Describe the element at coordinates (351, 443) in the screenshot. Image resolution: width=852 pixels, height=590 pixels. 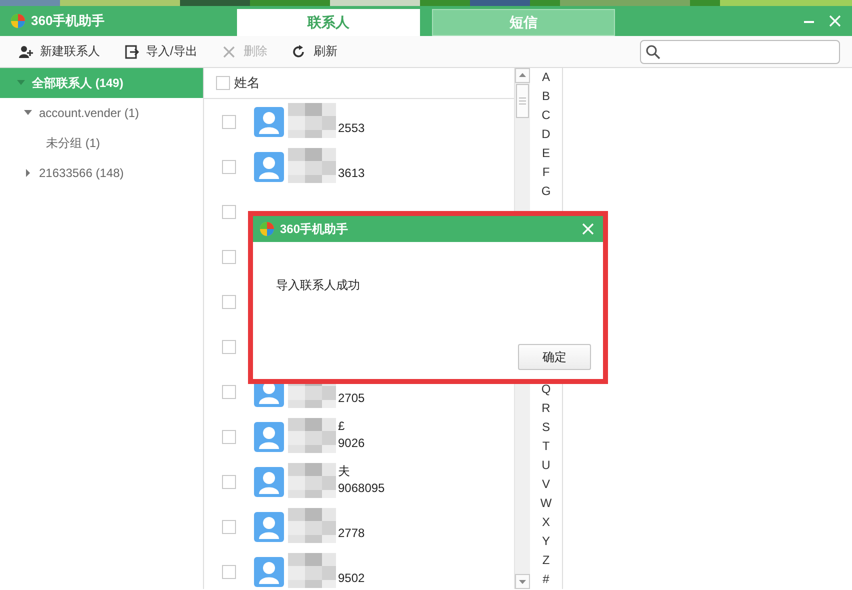
I see `phone-number: 9026` at that location.